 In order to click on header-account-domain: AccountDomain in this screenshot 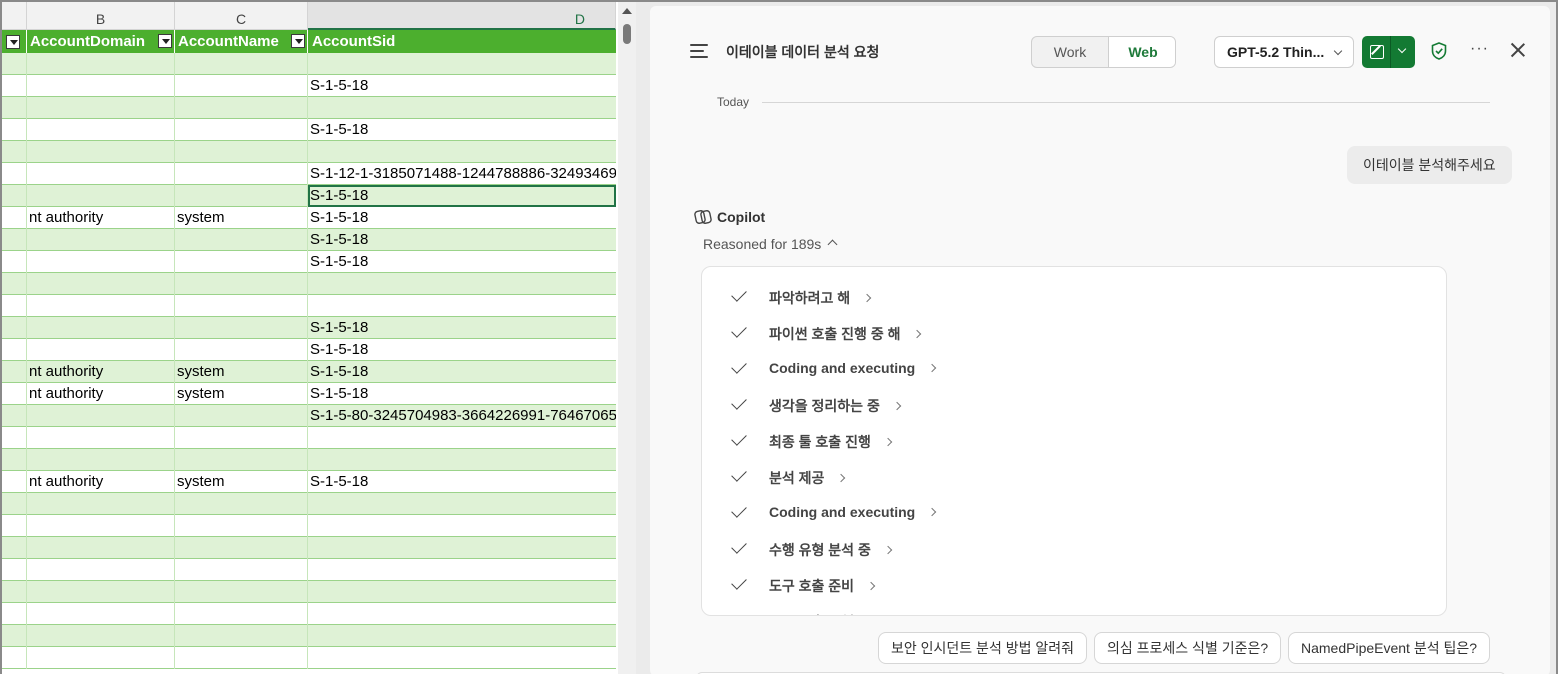, I will do `click(101, 41)`.